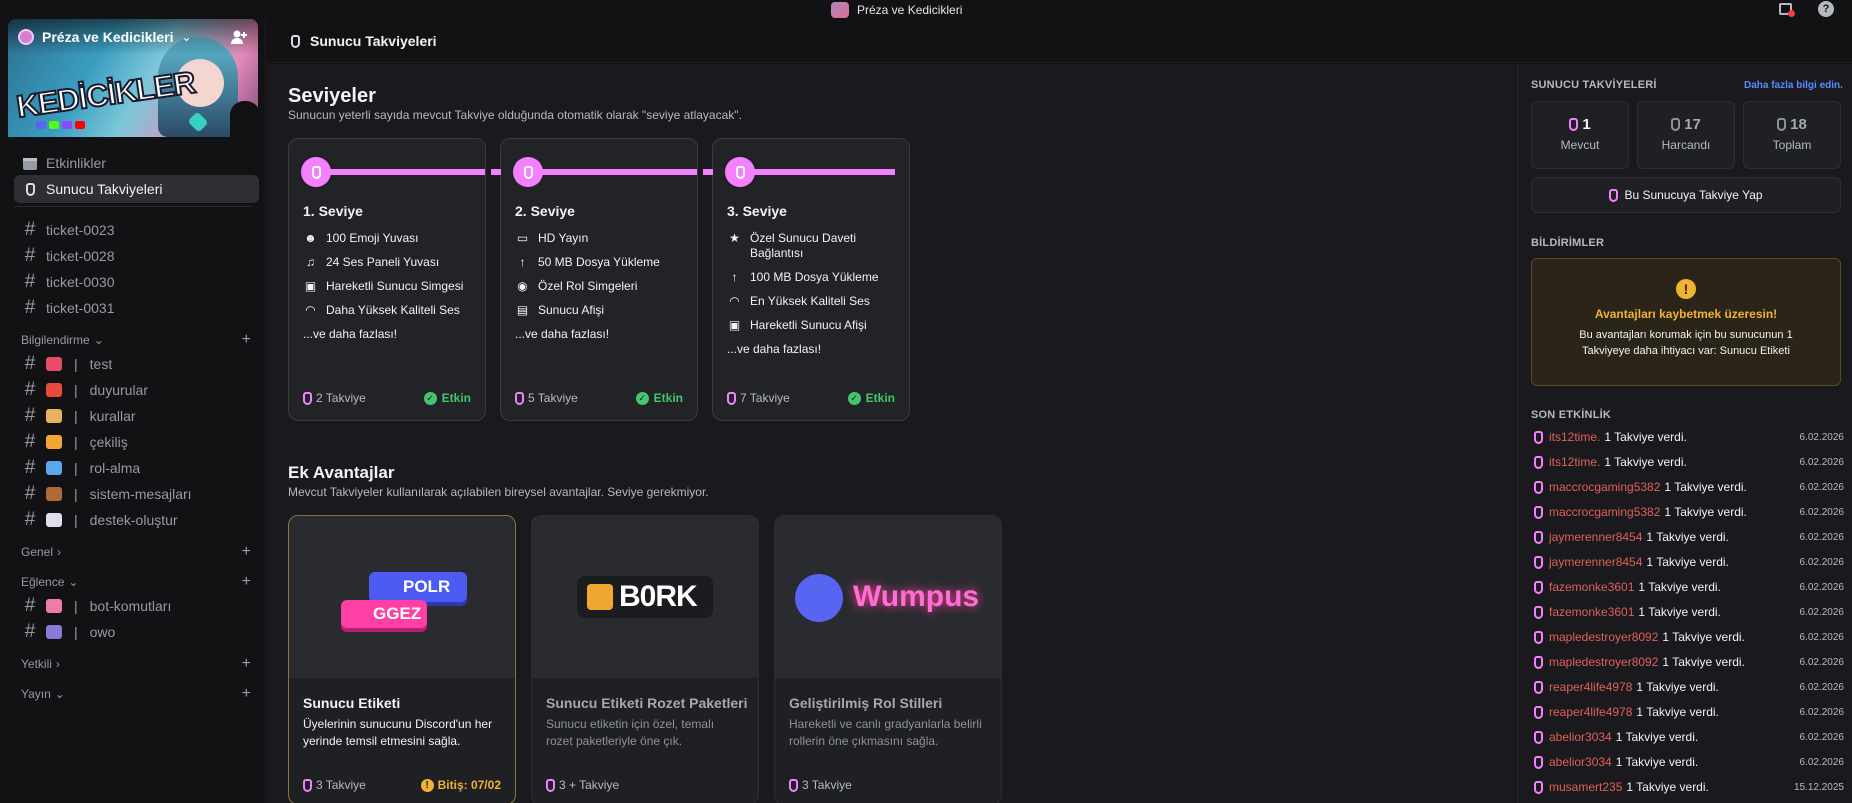 This screenshot has width=1852, height=803. What do you see at coordinates (522, 286) in the screenshot?
I see `role-icon: ◉` at bounding box center [522, 286].